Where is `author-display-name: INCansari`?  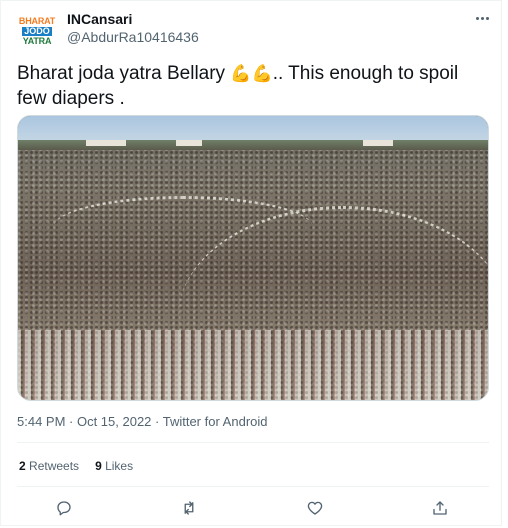 author-display-name: INCansari is located at coordinates (99, 19).